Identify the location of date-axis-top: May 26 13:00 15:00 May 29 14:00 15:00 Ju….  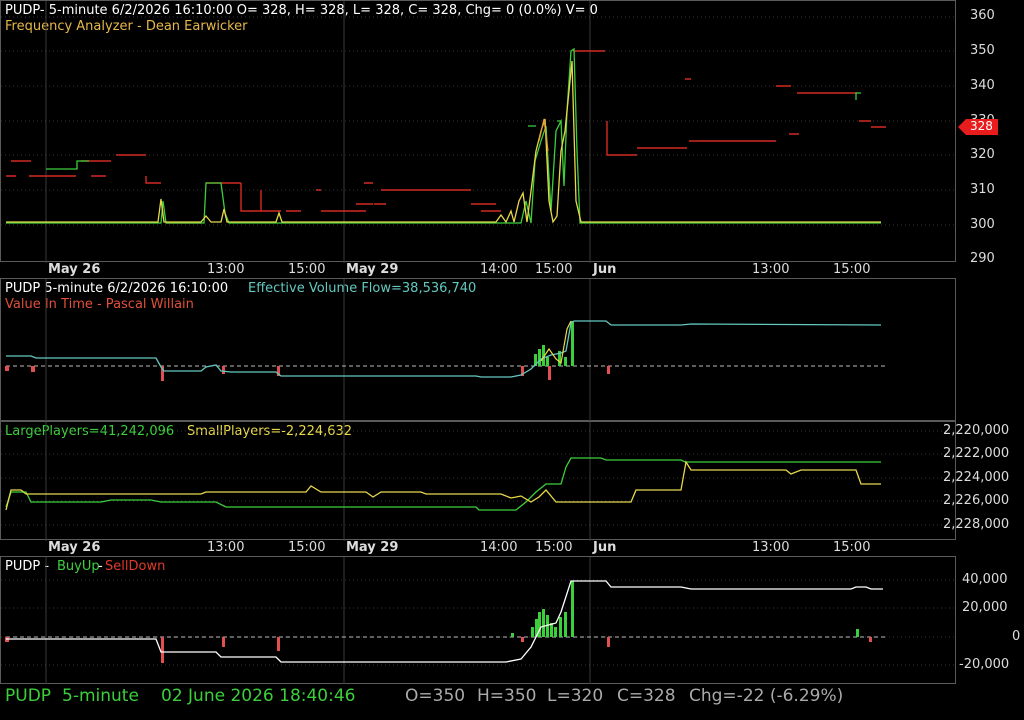
(478, 270).